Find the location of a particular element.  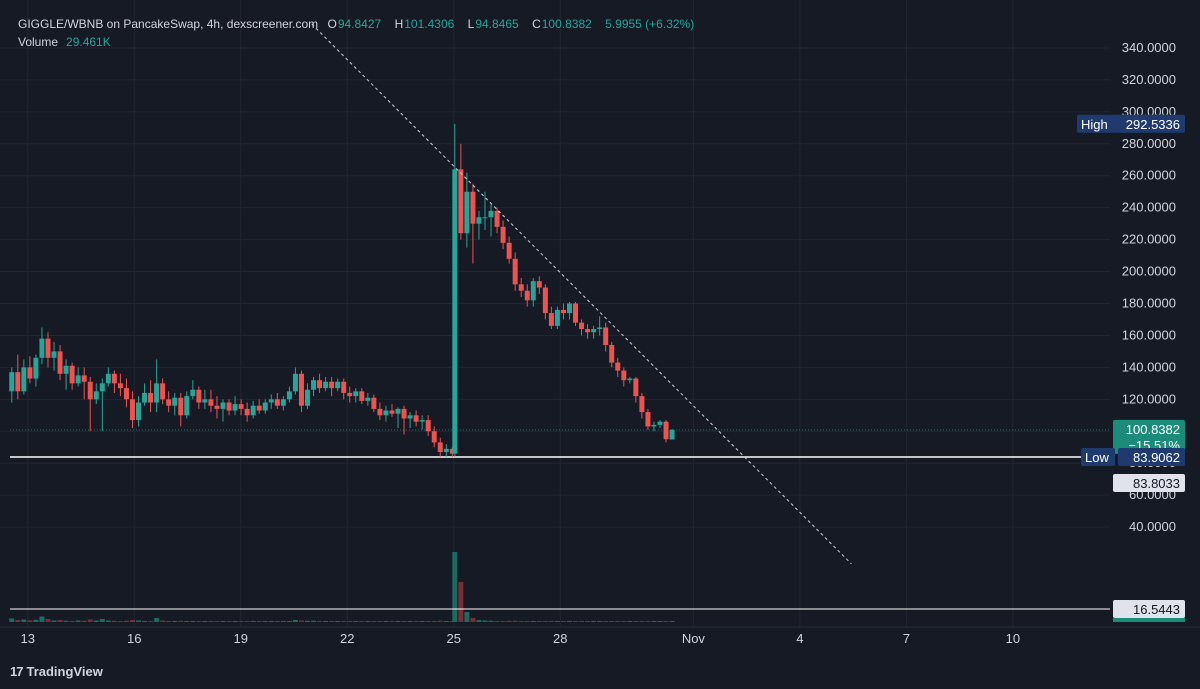

low-value: 94.8465 is located at coordinates (497, 24).